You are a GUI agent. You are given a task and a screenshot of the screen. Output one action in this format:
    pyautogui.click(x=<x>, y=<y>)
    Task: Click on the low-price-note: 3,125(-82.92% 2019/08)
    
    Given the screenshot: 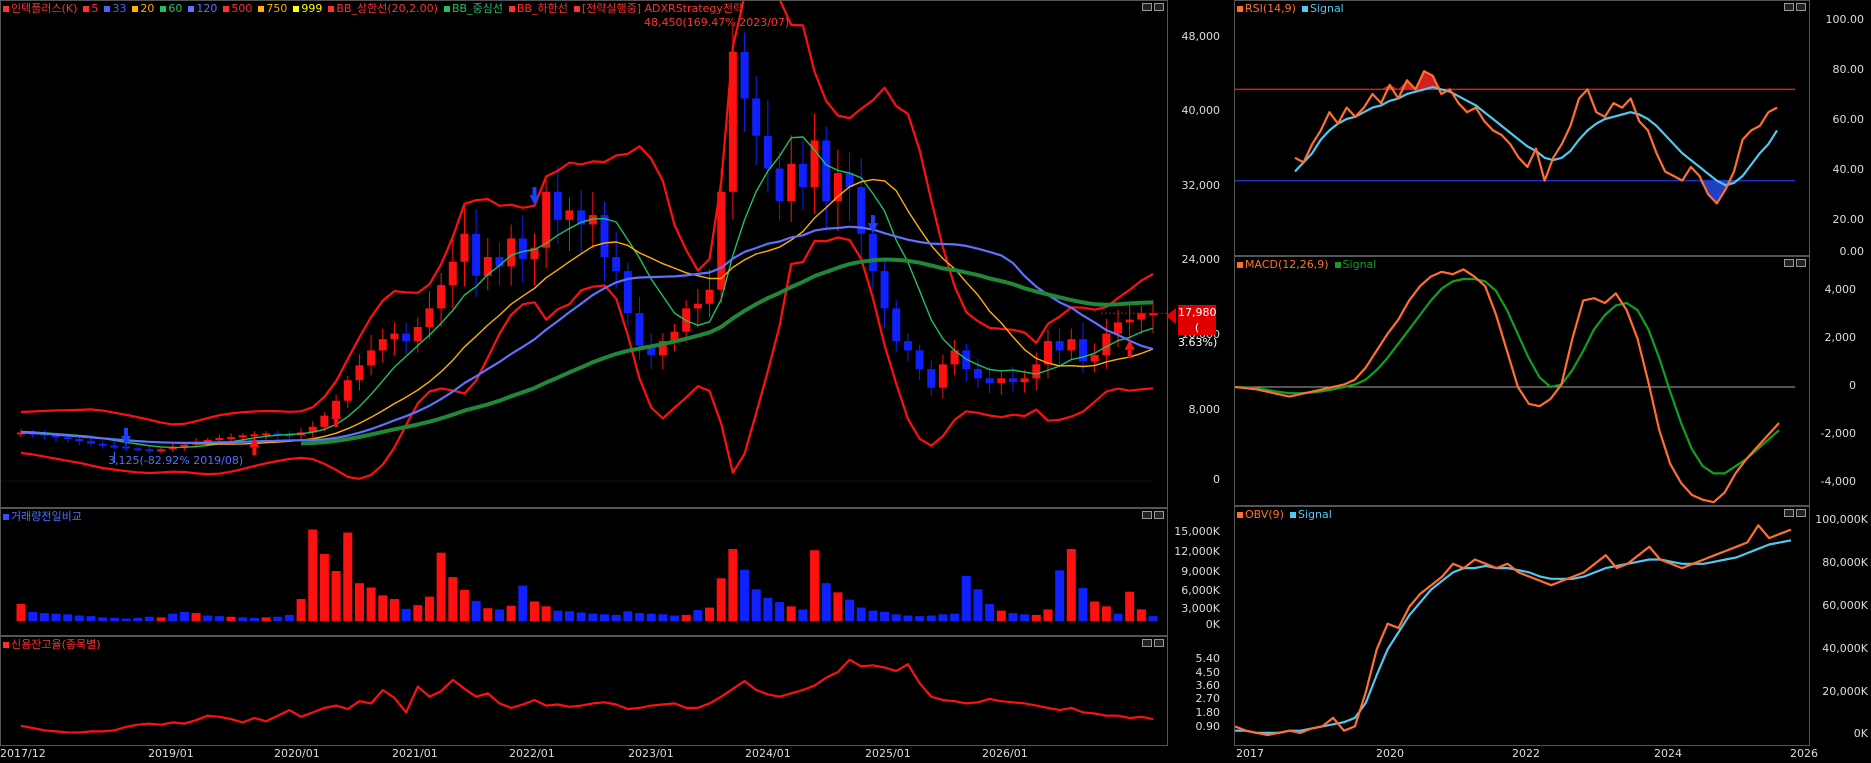 What is the action you would take?
    pyautogui.click(x=176, y=460)
    